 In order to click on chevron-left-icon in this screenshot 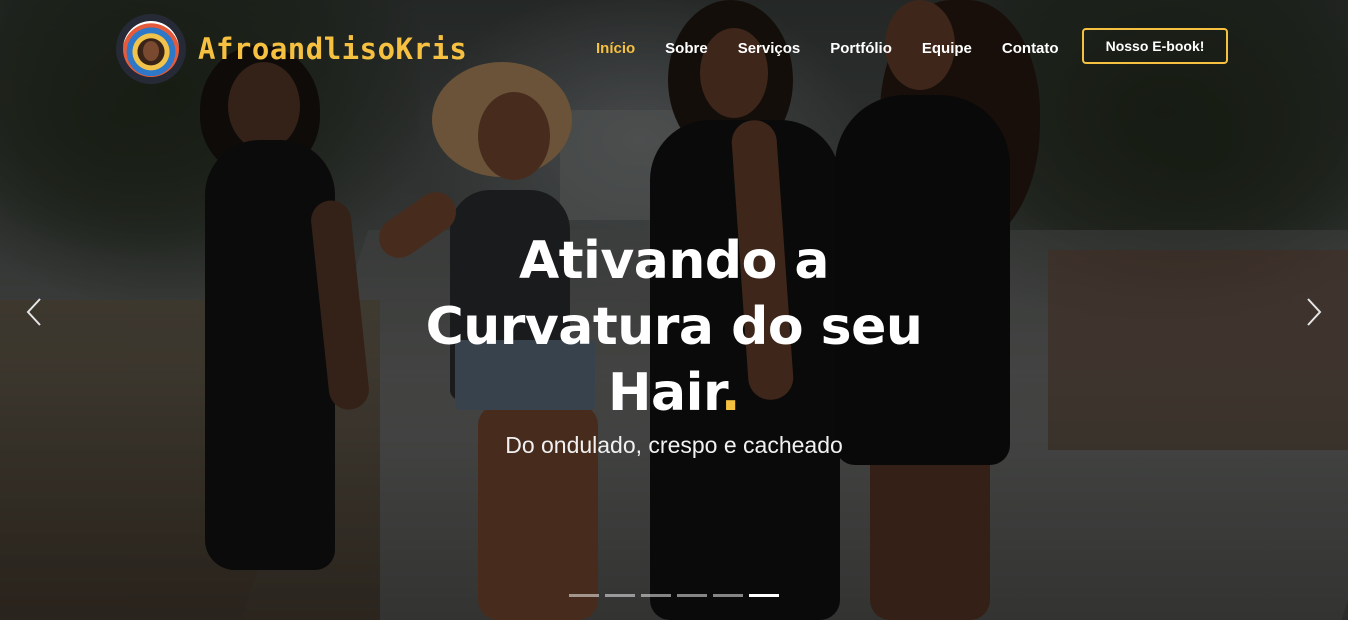, I will do `click(33, 312)`.